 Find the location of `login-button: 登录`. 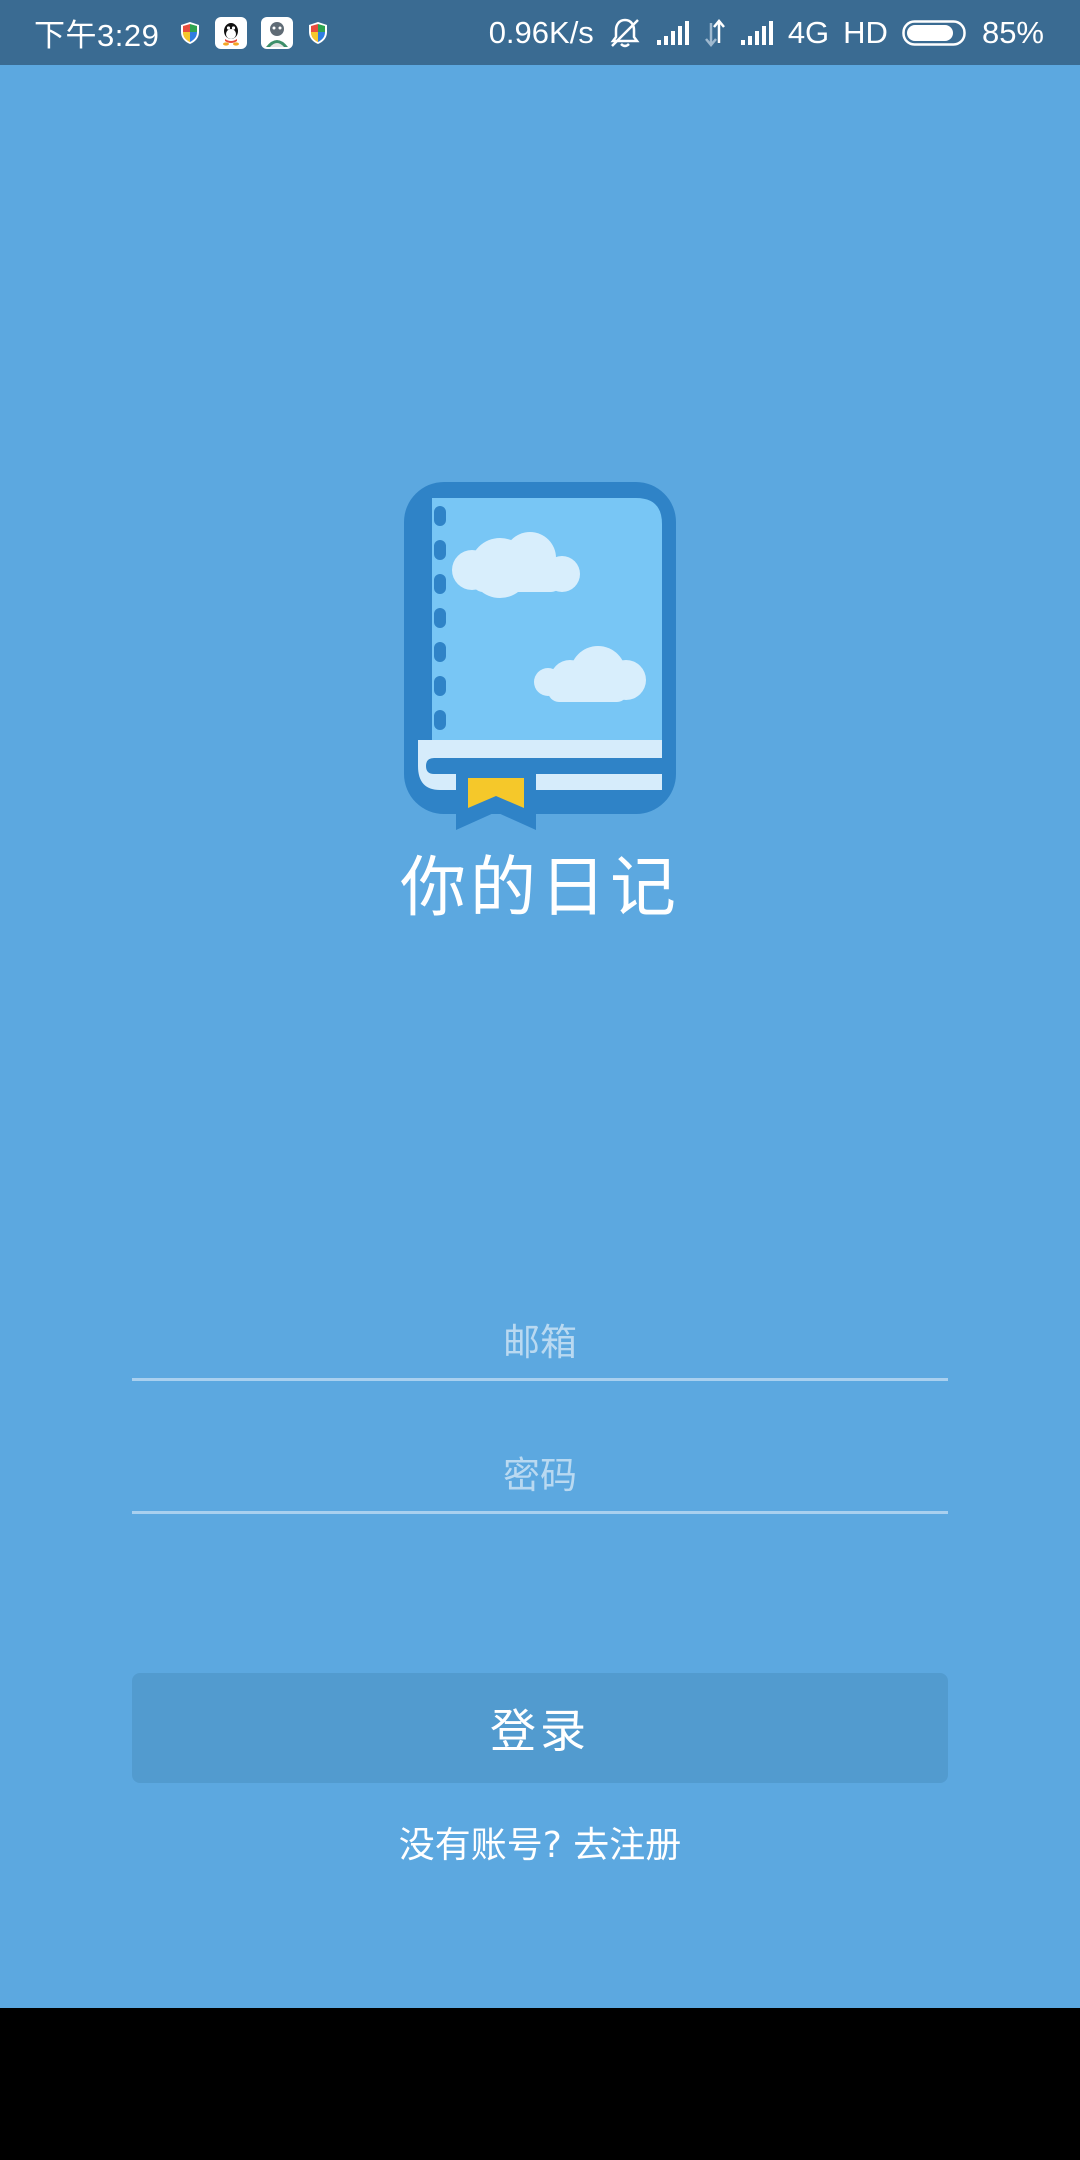

login-button: 登录 is located at coordinates (540, 1728).